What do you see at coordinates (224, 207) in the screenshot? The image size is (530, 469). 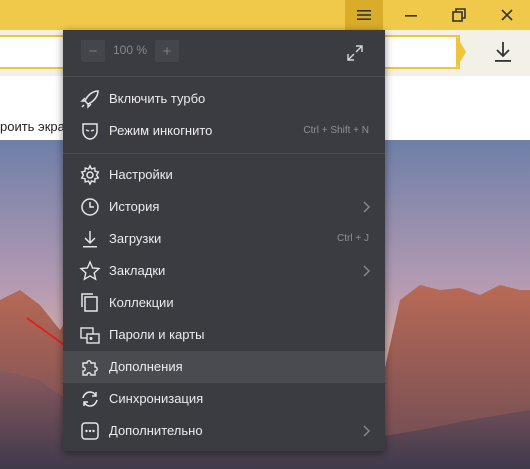 I see `menu-item-history: История` at bounding box center [224, 207].